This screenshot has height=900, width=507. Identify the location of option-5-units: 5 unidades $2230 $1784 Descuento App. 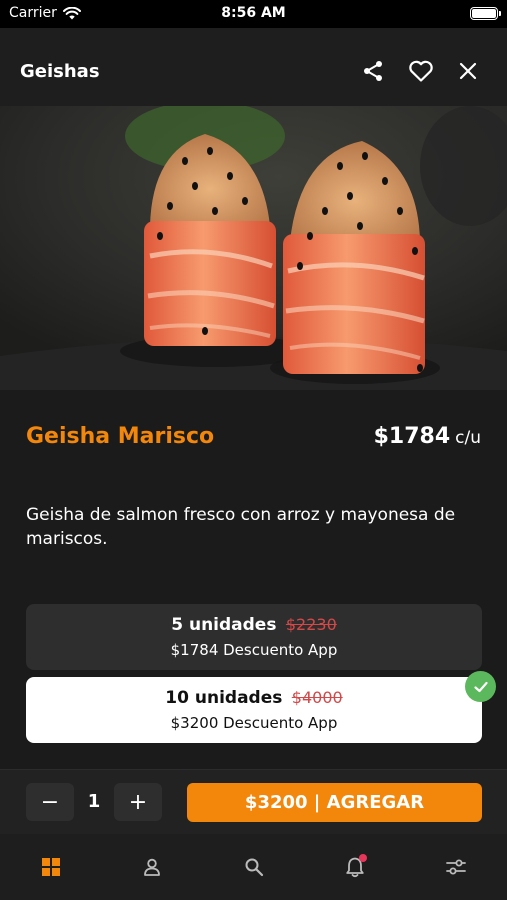
(254, 637).